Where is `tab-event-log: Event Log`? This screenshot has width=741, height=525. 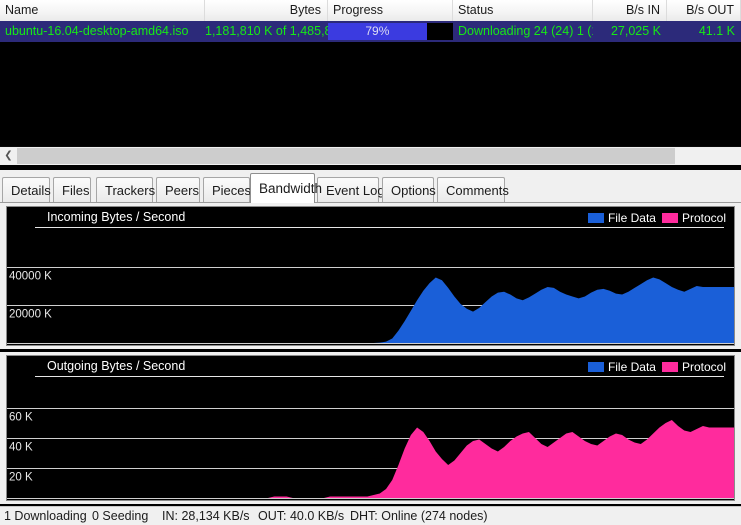
tab-event-log: Event Log is located at coordinates (351, 189).